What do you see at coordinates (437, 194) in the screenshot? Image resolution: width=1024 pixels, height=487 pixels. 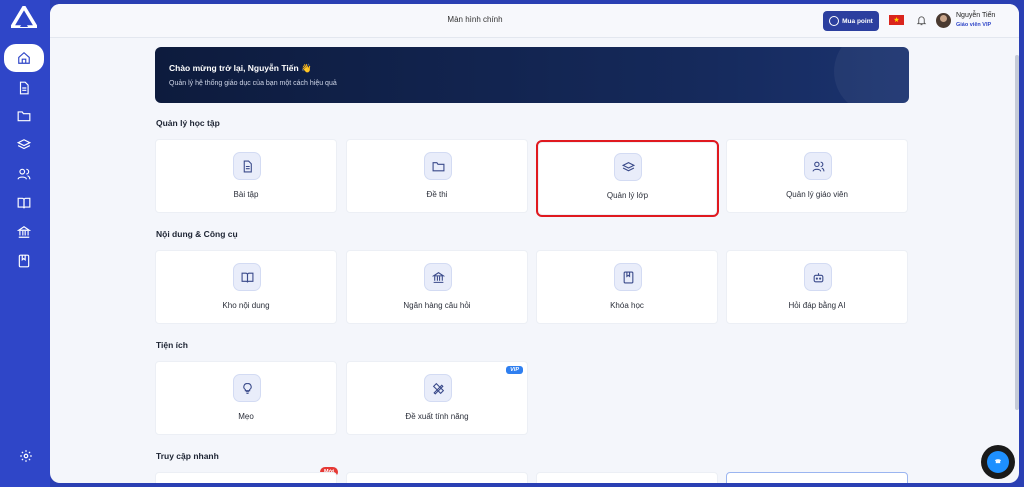 I see `card-label: Đề thi` at bounding box center [437, 194].